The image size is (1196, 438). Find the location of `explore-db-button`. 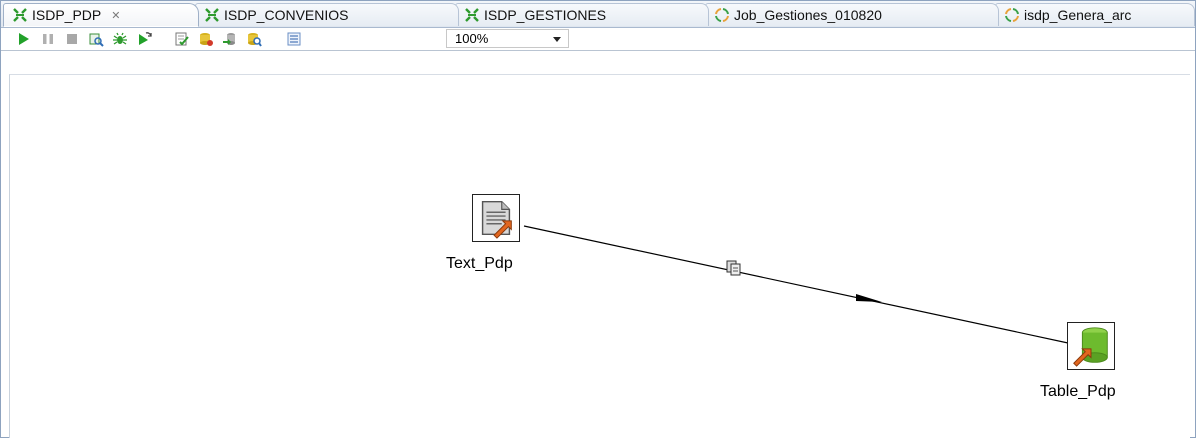

explore-db-button is located at coordinates (254, 39).